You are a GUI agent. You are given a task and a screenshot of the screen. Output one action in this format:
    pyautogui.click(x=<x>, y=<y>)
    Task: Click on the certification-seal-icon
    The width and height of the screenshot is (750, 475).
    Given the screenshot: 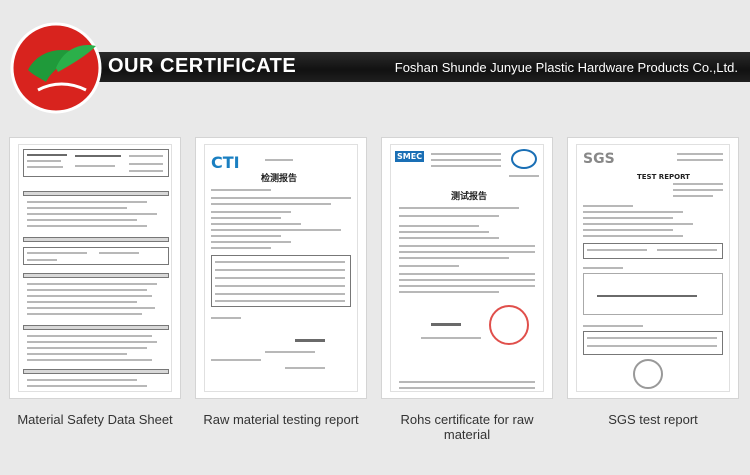 What is the action you would take?
    pyautogui.click(x=524, y=159)
    